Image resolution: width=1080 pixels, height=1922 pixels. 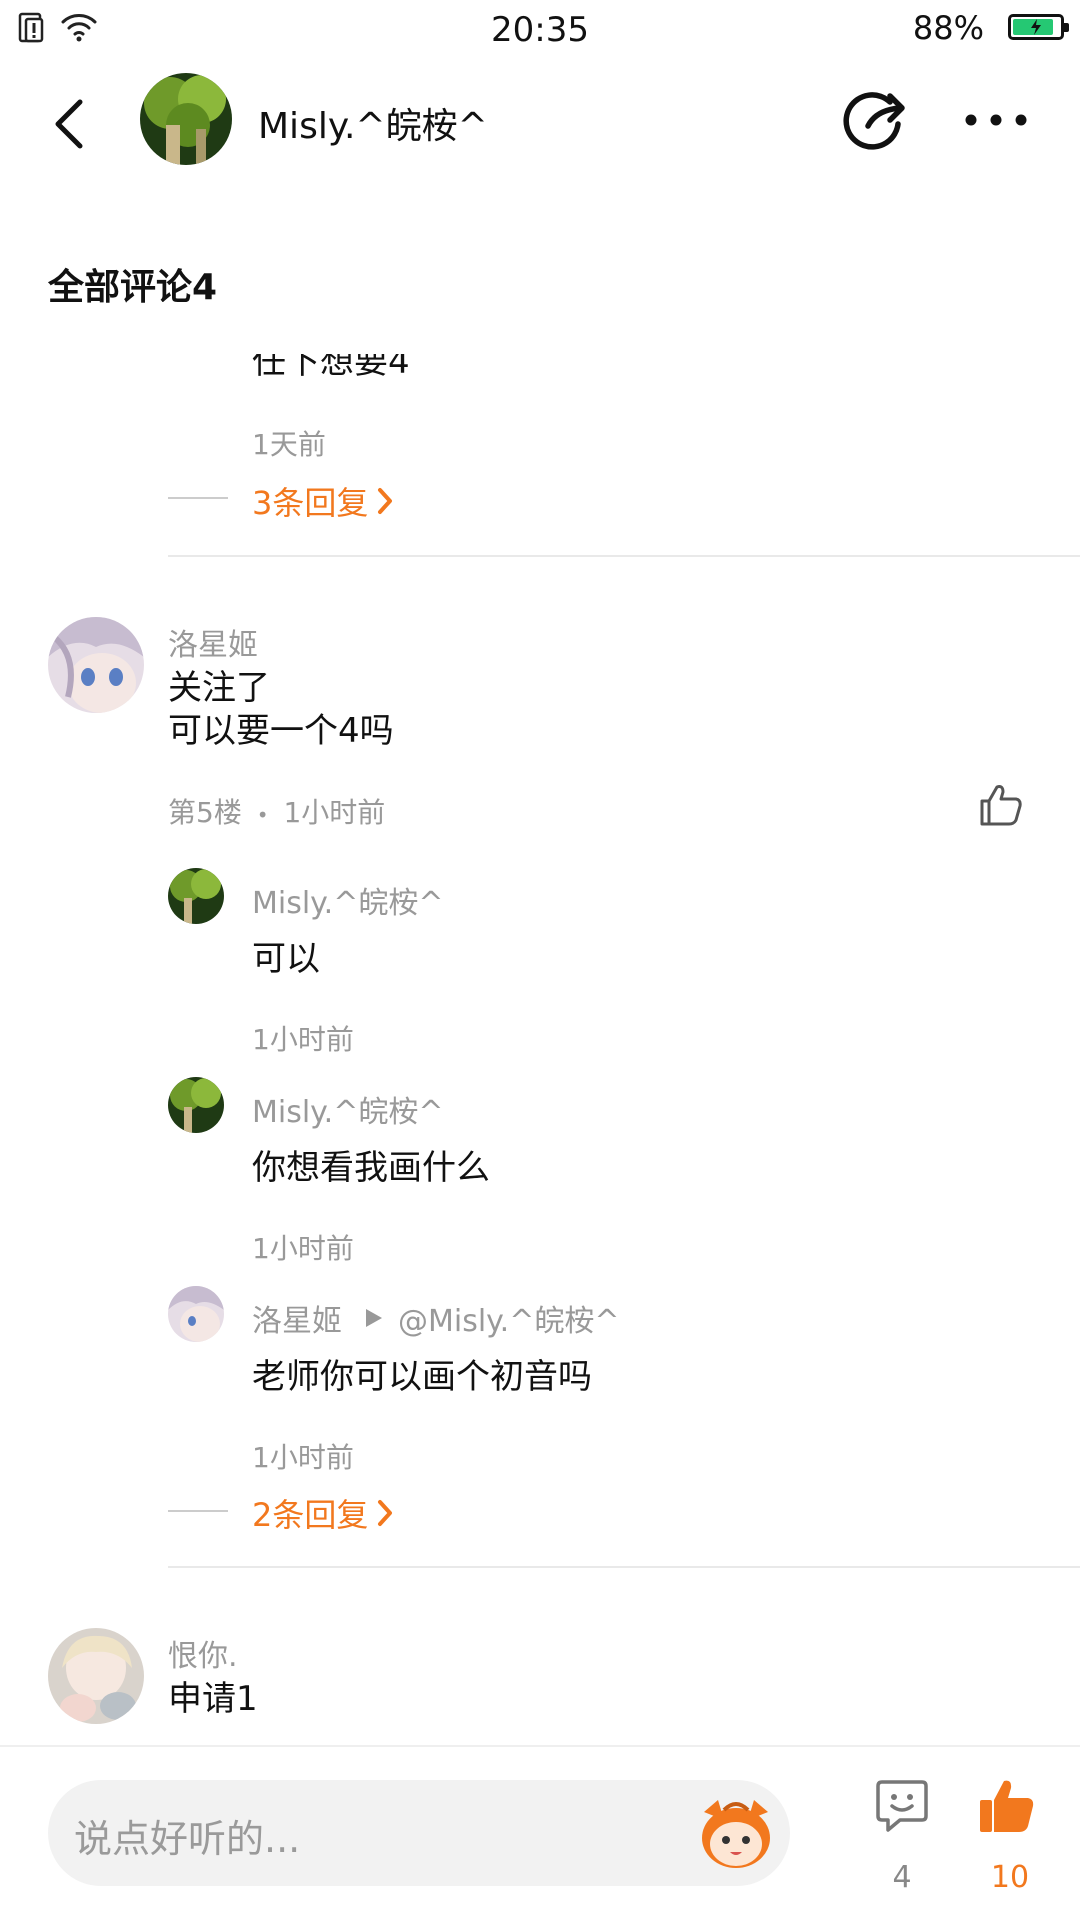 What do you see at coordinates (502, 365) in the screenshot?
I see `partial-comment-clip: 任下想要4` at bounding box center [502, 365].